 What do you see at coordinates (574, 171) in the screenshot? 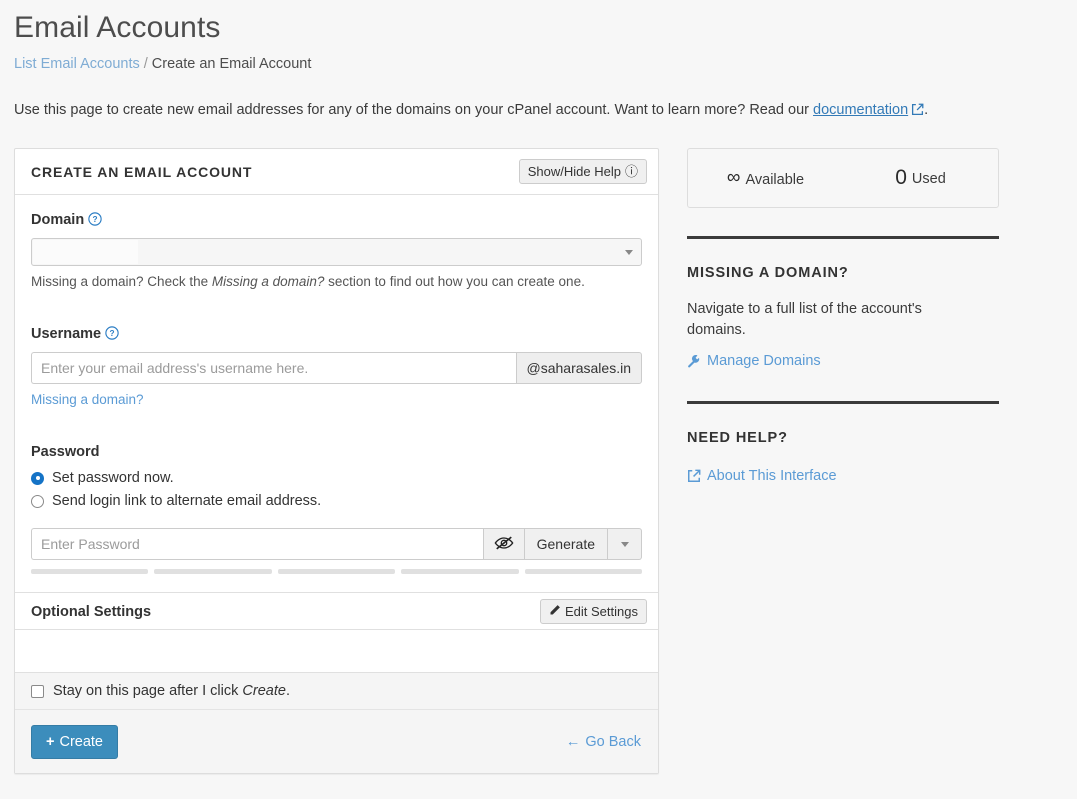
I see `show-hide-help-label: Show/Hide Help` at bounding box center [574, 171].